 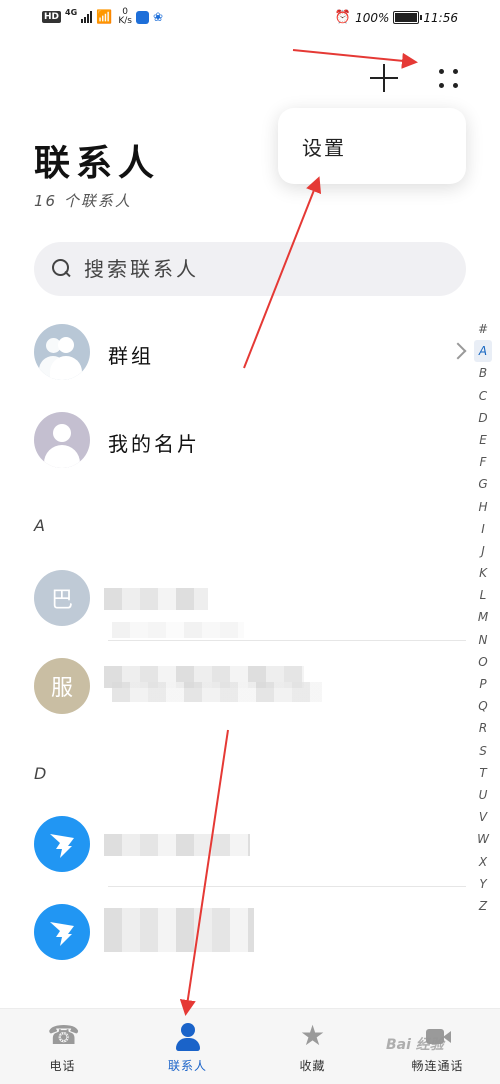 What do you see at coordinates (71, 12) in the screenshot?
I see `network-type: 4G` at bounding box center [71, 12].